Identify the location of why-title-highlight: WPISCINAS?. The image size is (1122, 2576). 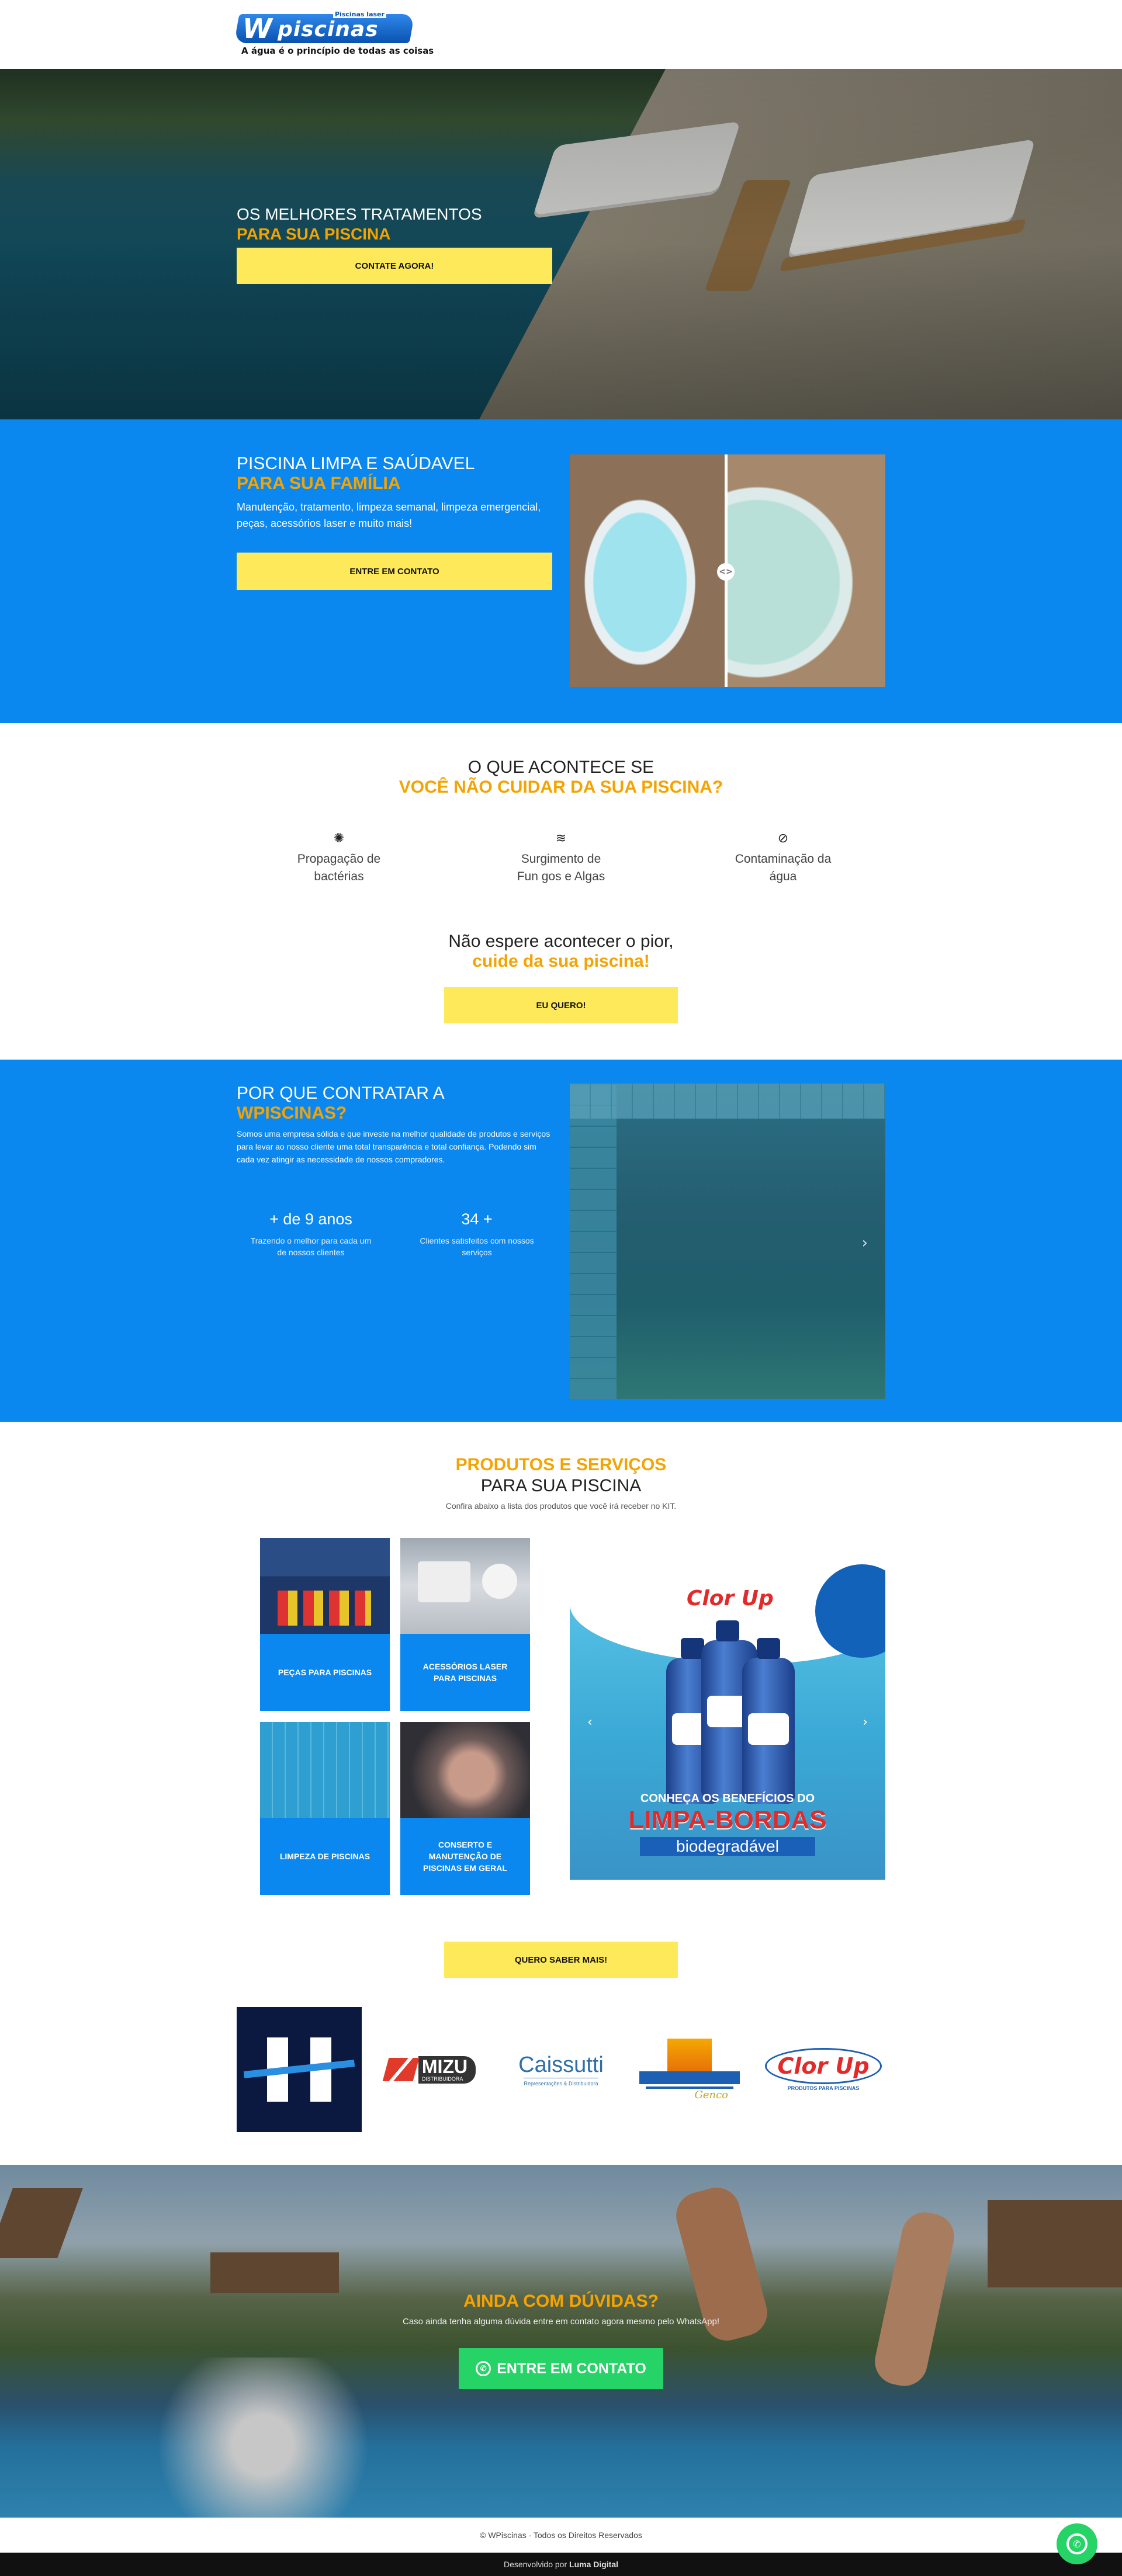
(292, 1113).